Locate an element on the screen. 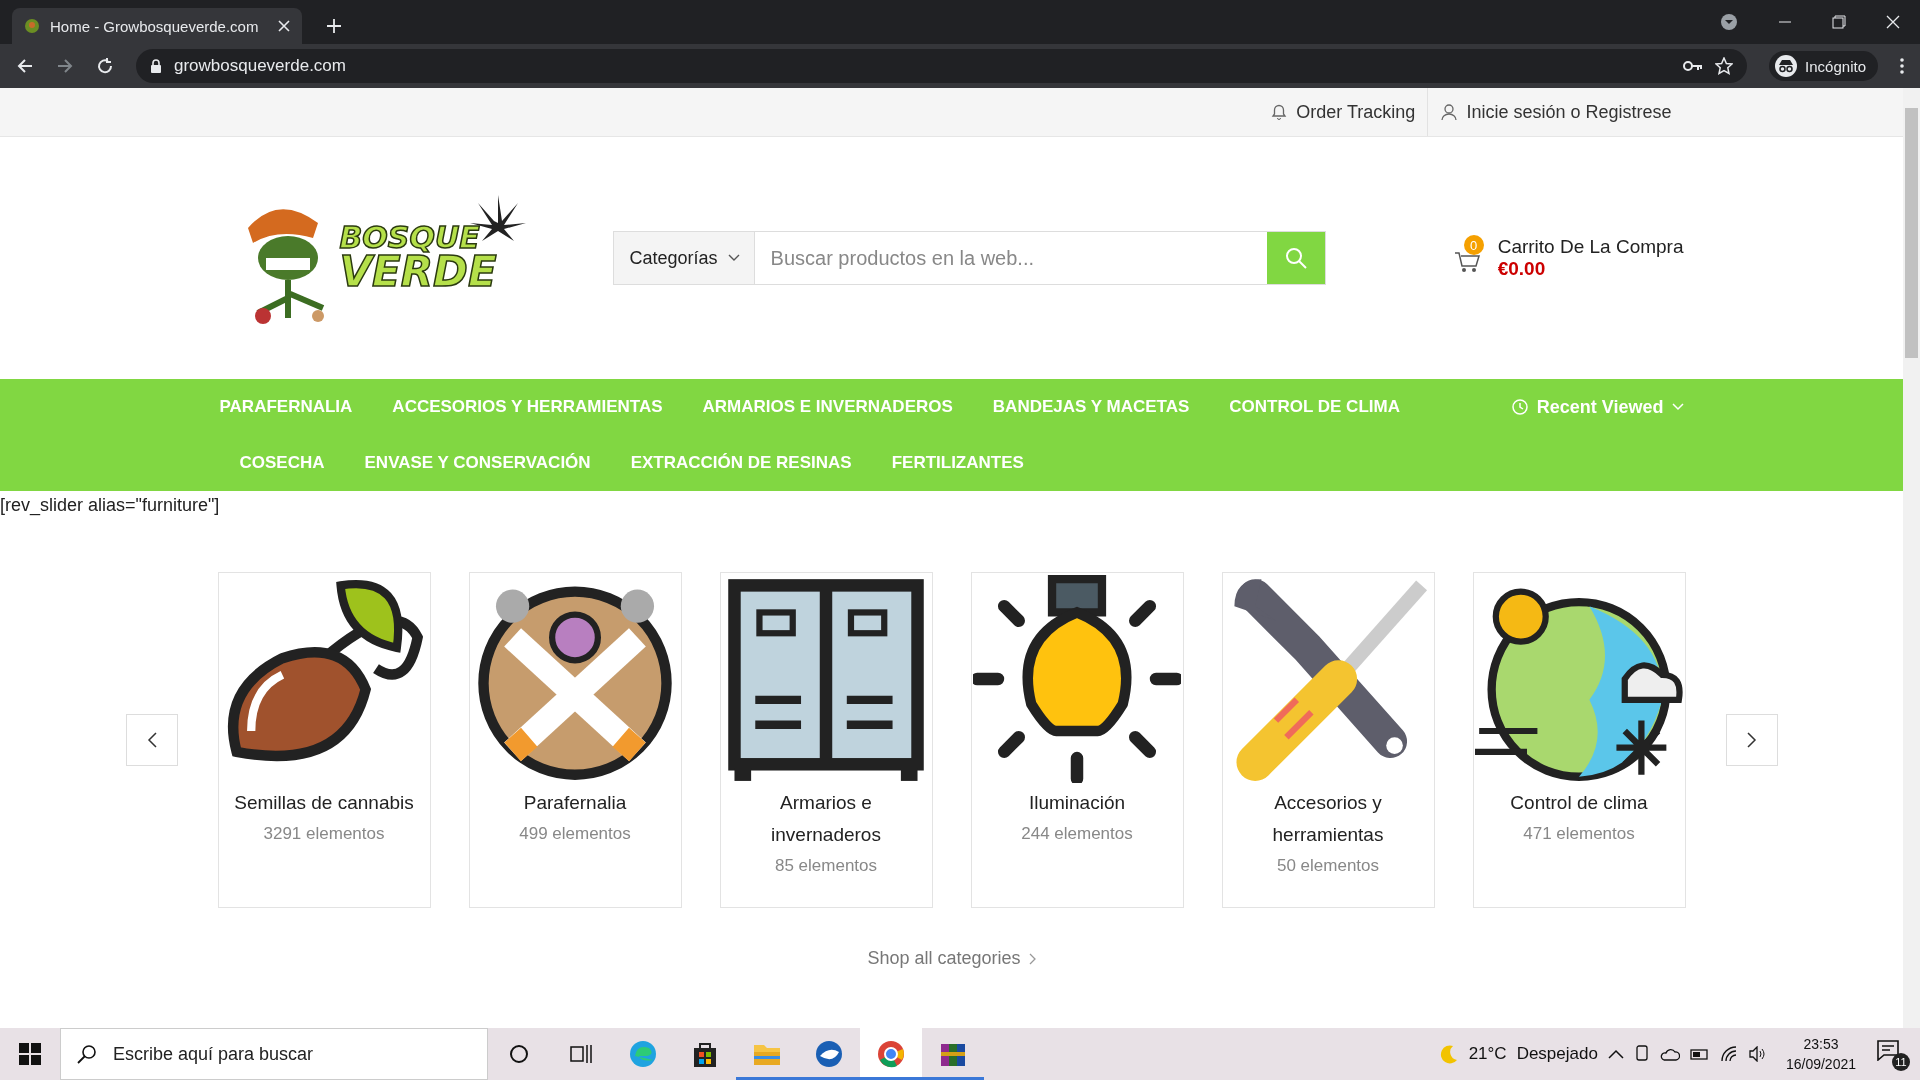 The image size is (1920, 1080). category-card: Armarios e invernaderos 85 elementos is located at coordinates (826, 740).